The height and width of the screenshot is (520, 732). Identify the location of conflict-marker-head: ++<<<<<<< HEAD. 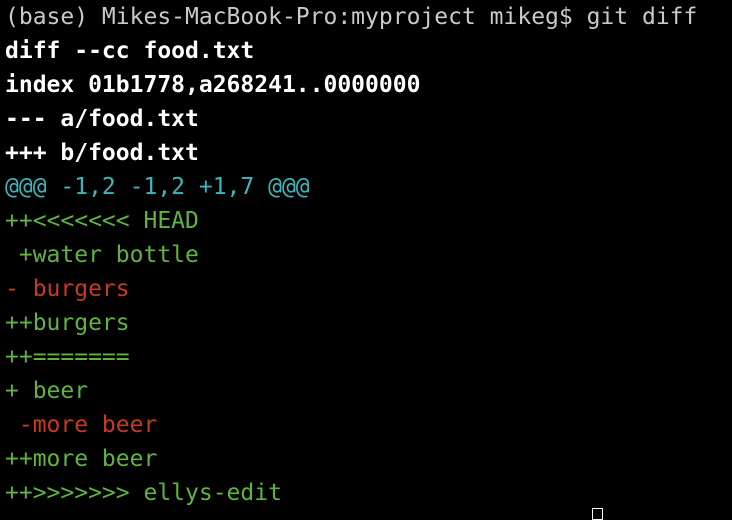
(102, 221).